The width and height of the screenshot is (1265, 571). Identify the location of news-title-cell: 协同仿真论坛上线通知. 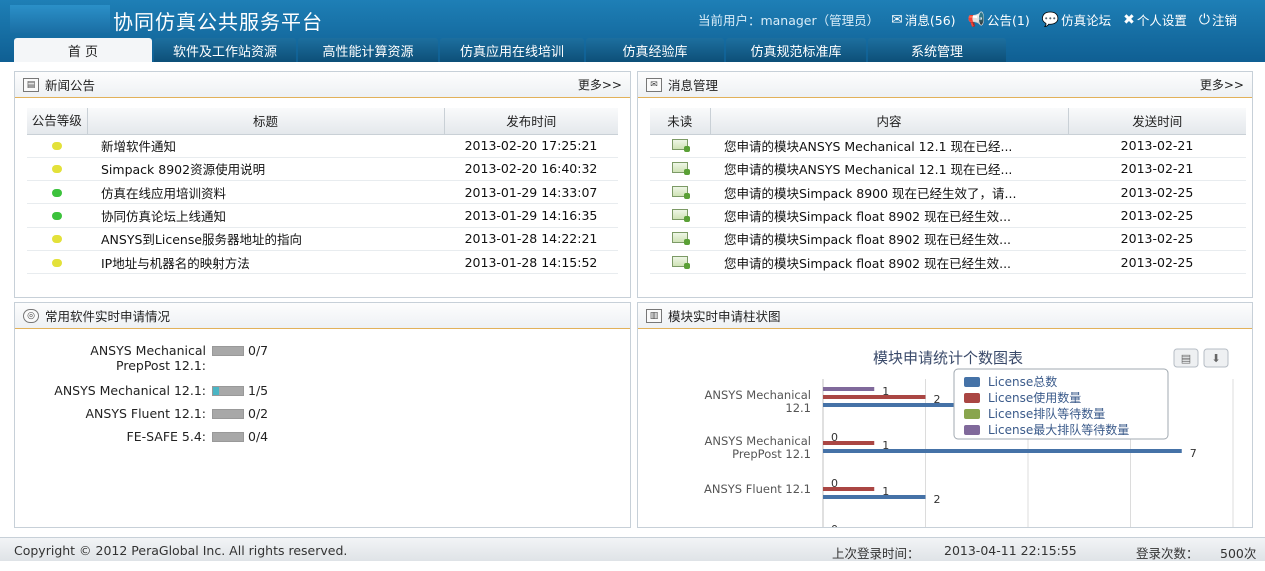
(265, 215).